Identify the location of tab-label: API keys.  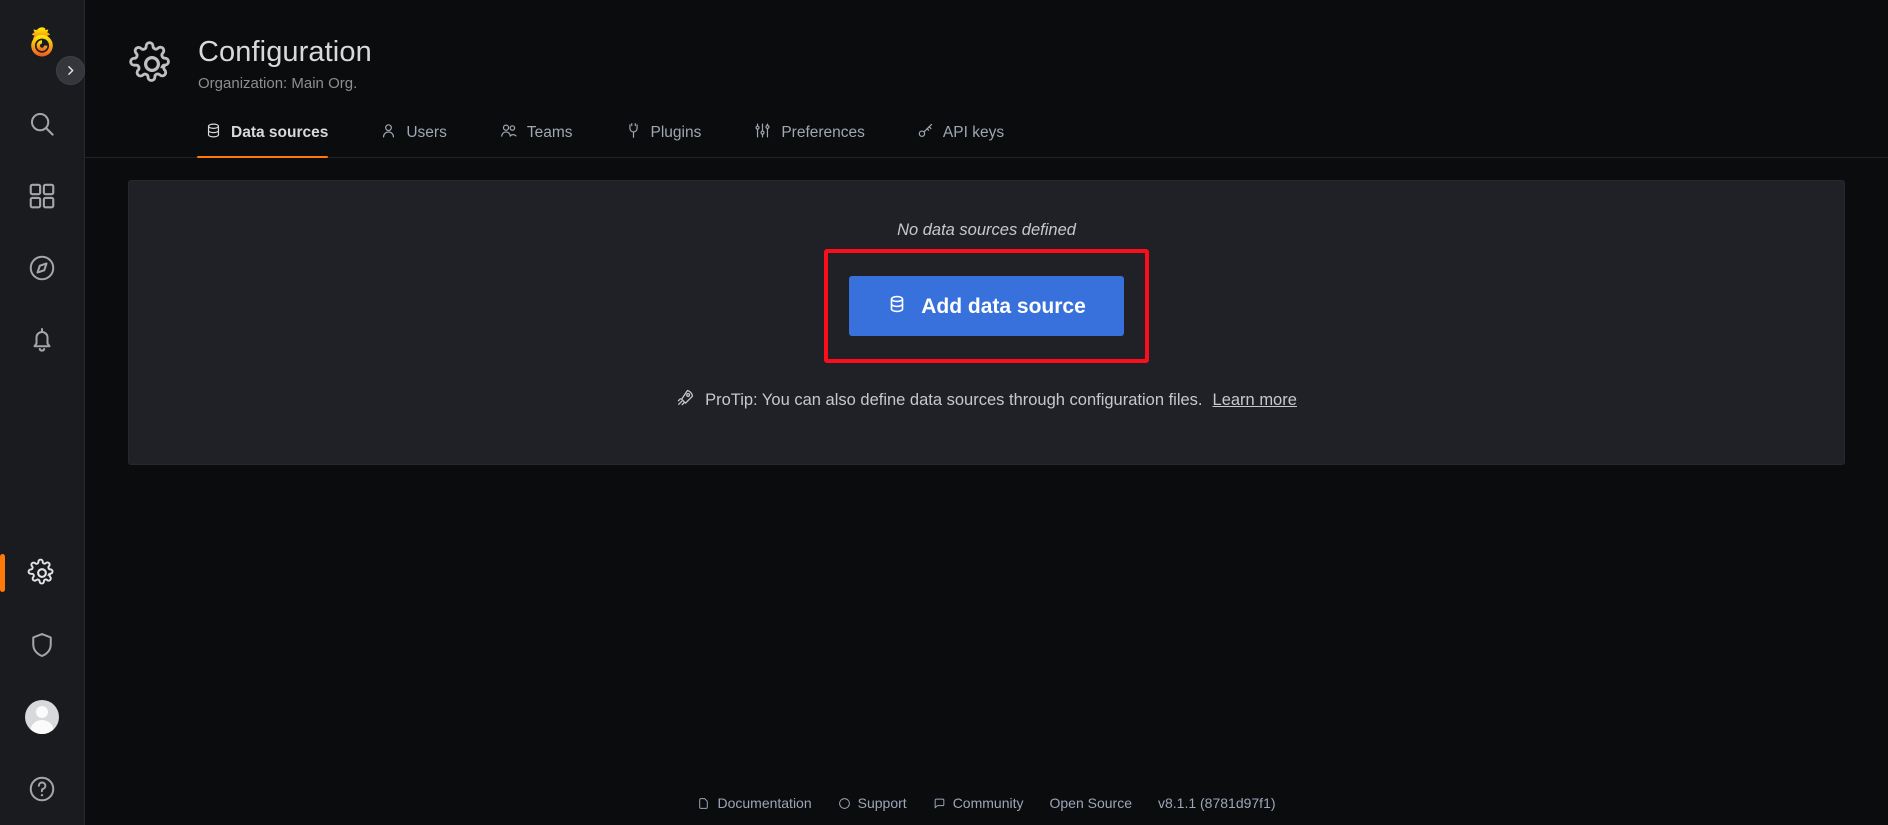
(973, 133).